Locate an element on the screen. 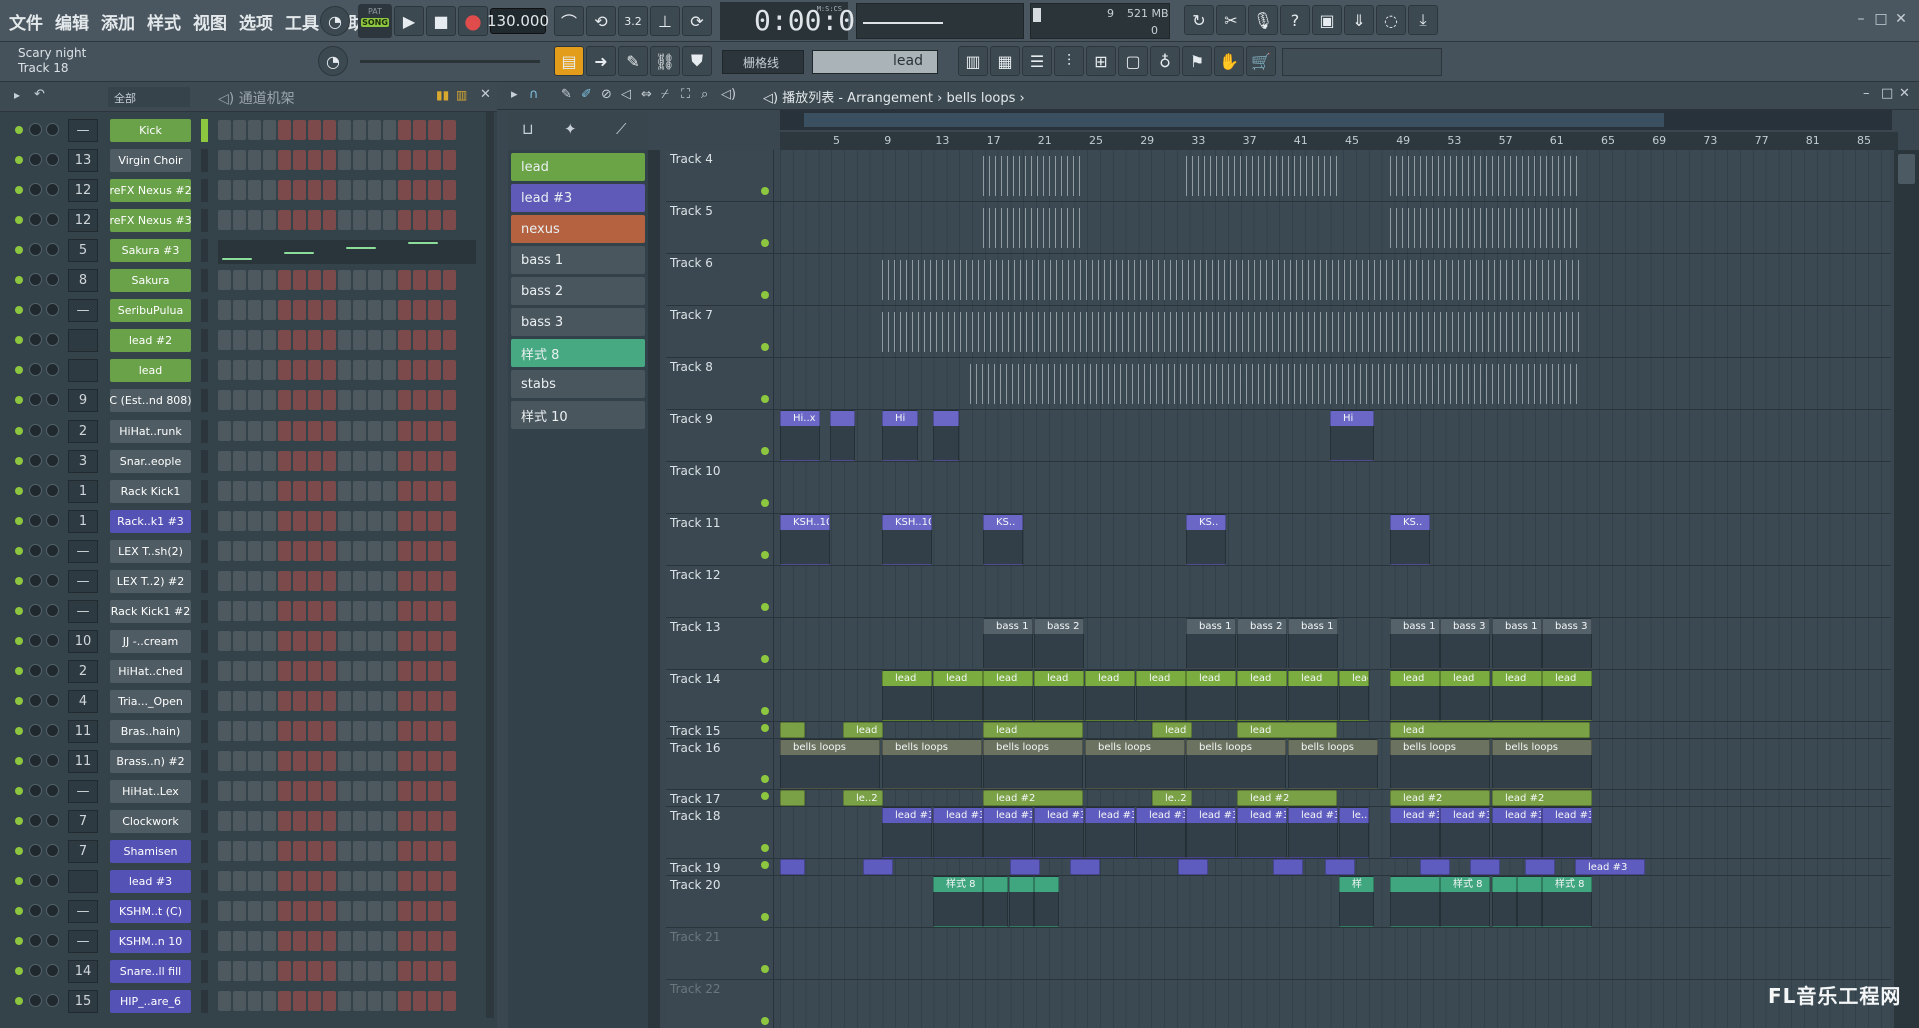 The image size is (1919, 1028). rack-undo-icon: ↶ is located at coordinates (39, 94).